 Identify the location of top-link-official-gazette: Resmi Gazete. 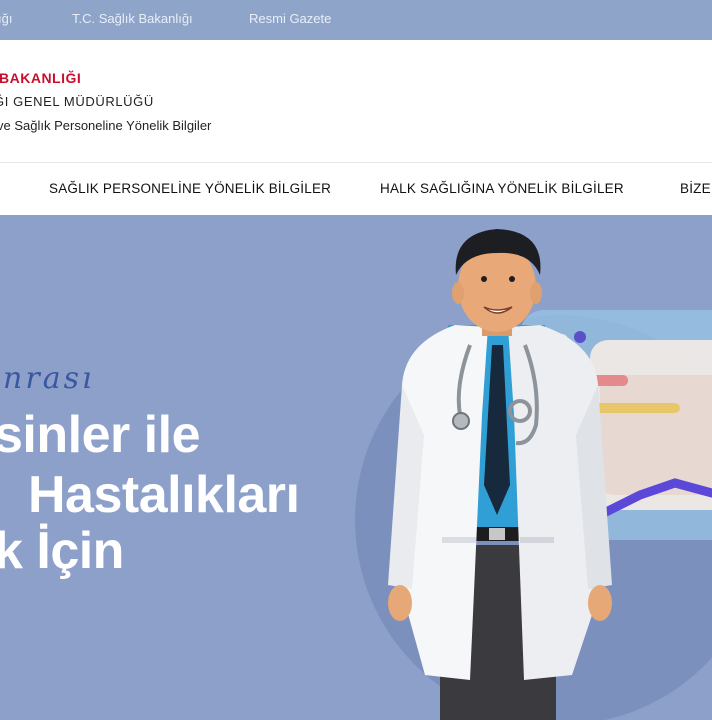
(290, 18).